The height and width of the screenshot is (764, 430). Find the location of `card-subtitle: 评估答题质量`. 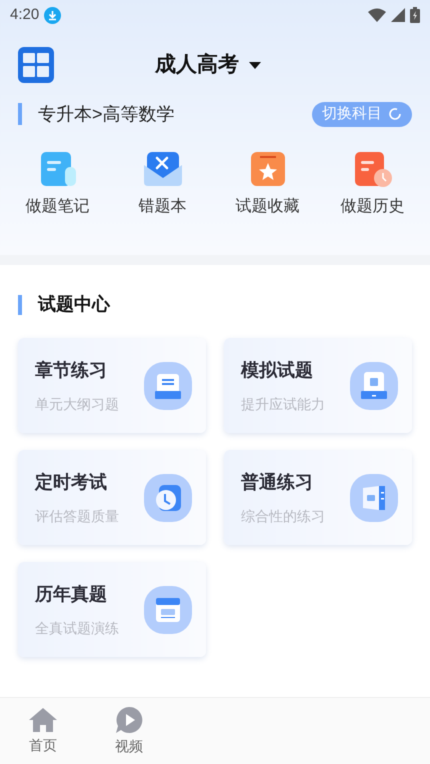

card-subtitle: 评估答题质量 is located at coordinates (77, 516).